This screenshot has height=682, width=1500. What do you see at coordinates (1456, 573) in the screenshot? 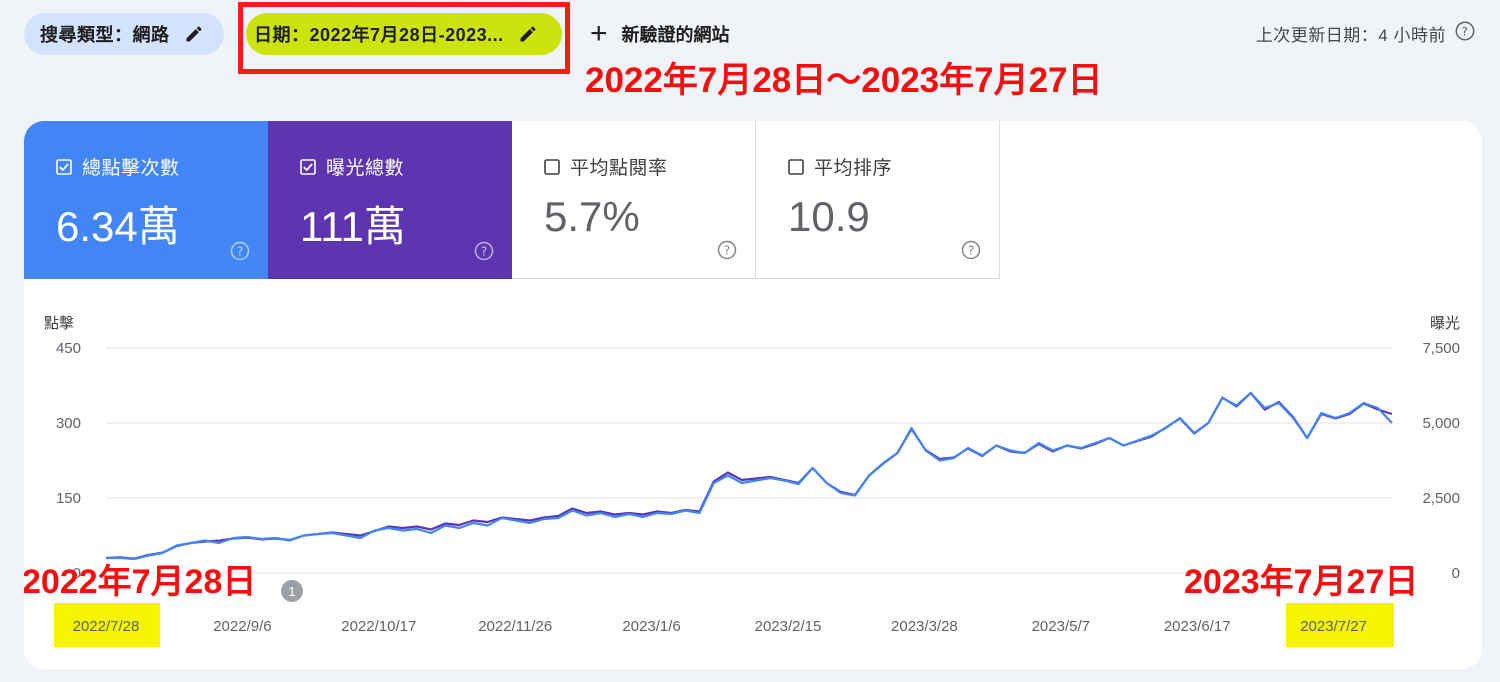
I see `right-axis-tick-label: 0` at bounding box center [1456, 573].